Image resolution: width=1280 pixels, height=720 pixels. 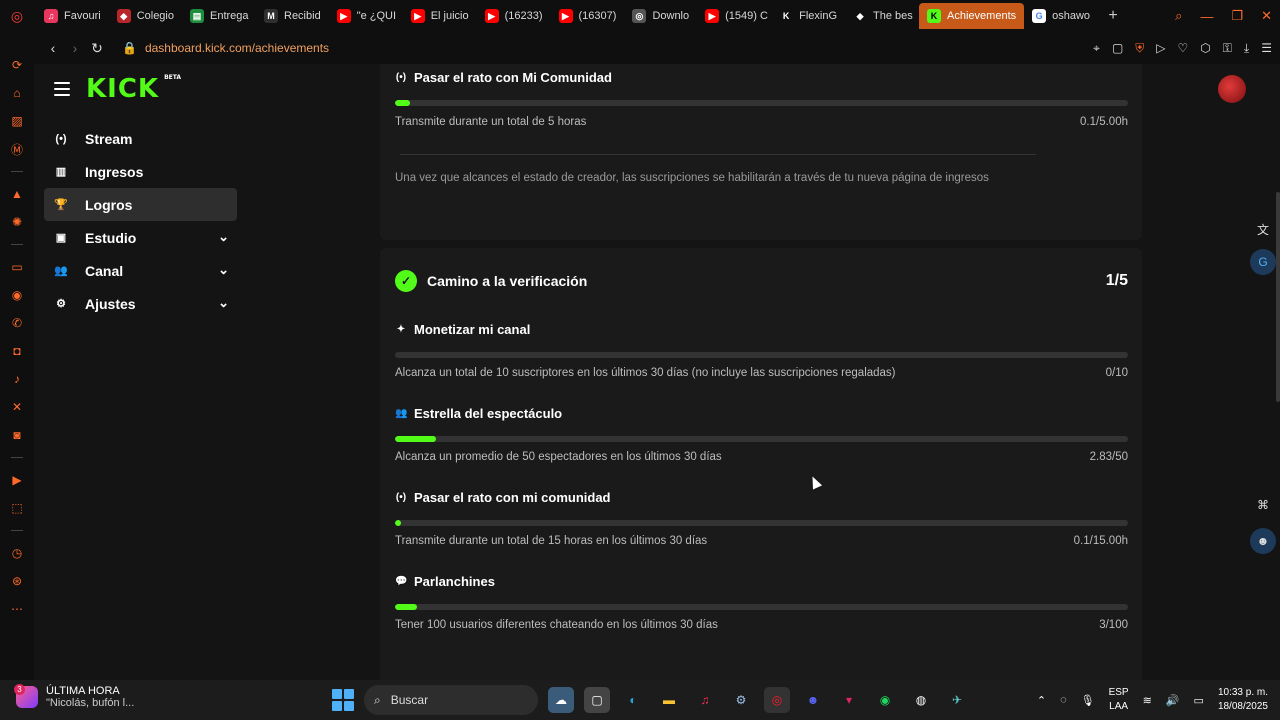 I want to click on browser-tab: ◎ Downlo, so click(x=660, y=16).